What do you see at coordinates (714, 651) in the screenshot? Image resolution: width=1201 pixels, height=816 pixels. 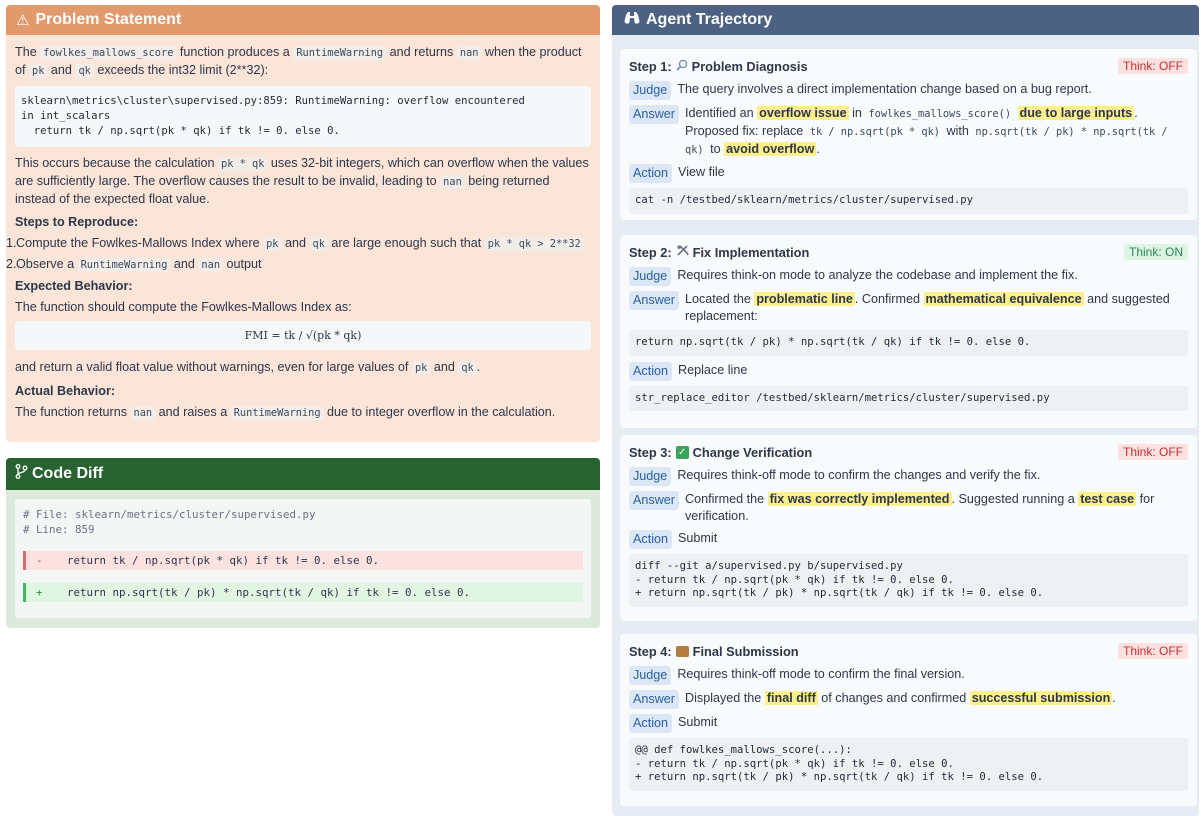 I see `step-title: Step 4: Final Submission` at bounding box center [714, 651].